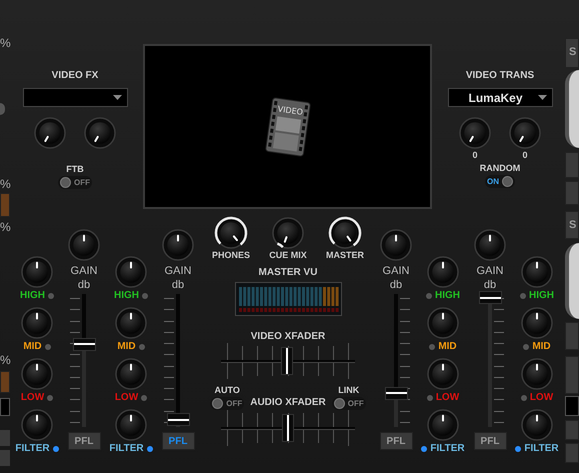  Describe the element at coordinates (75, 169) in the screenshot. I see `toggle-label: FTB` at that location.